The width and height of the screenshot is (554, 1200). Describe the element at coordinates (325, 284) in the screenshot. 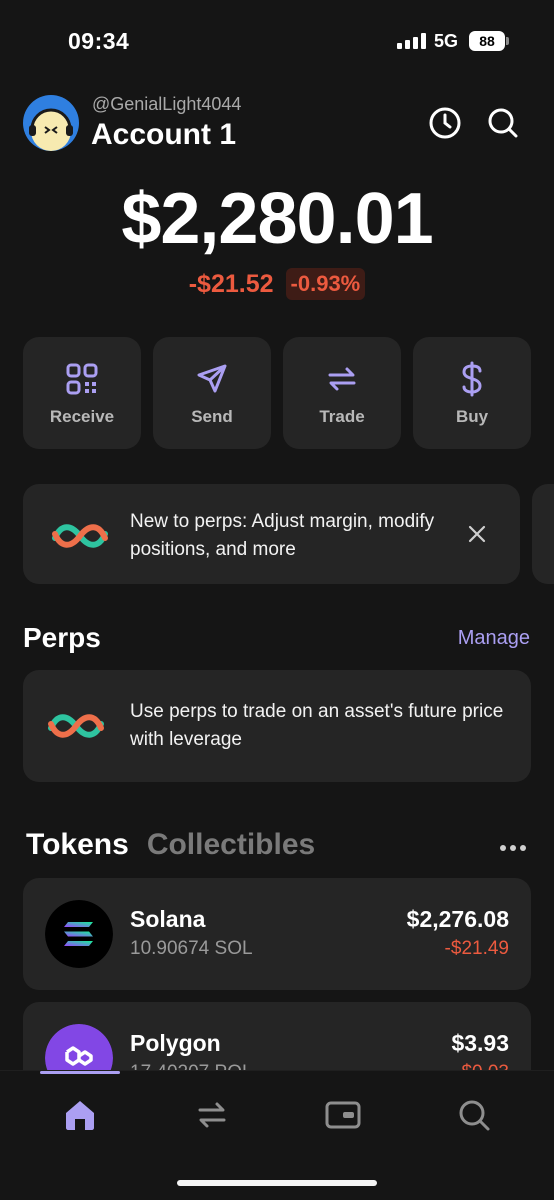

I see `change-percent-badge: -0.93%` at that location.